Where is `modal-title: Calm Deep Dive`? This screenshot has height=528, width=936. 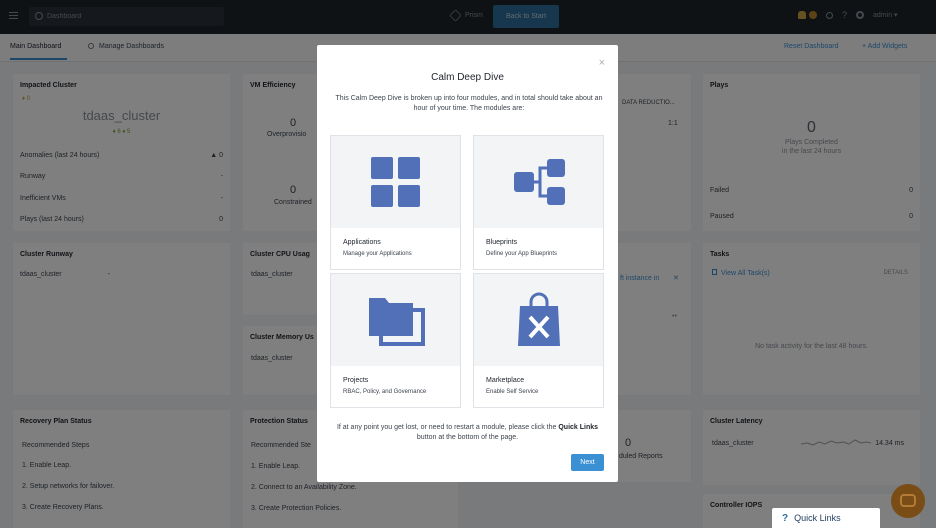 modal-title: Calm Deep Dive is located at coordinates (467, 77).